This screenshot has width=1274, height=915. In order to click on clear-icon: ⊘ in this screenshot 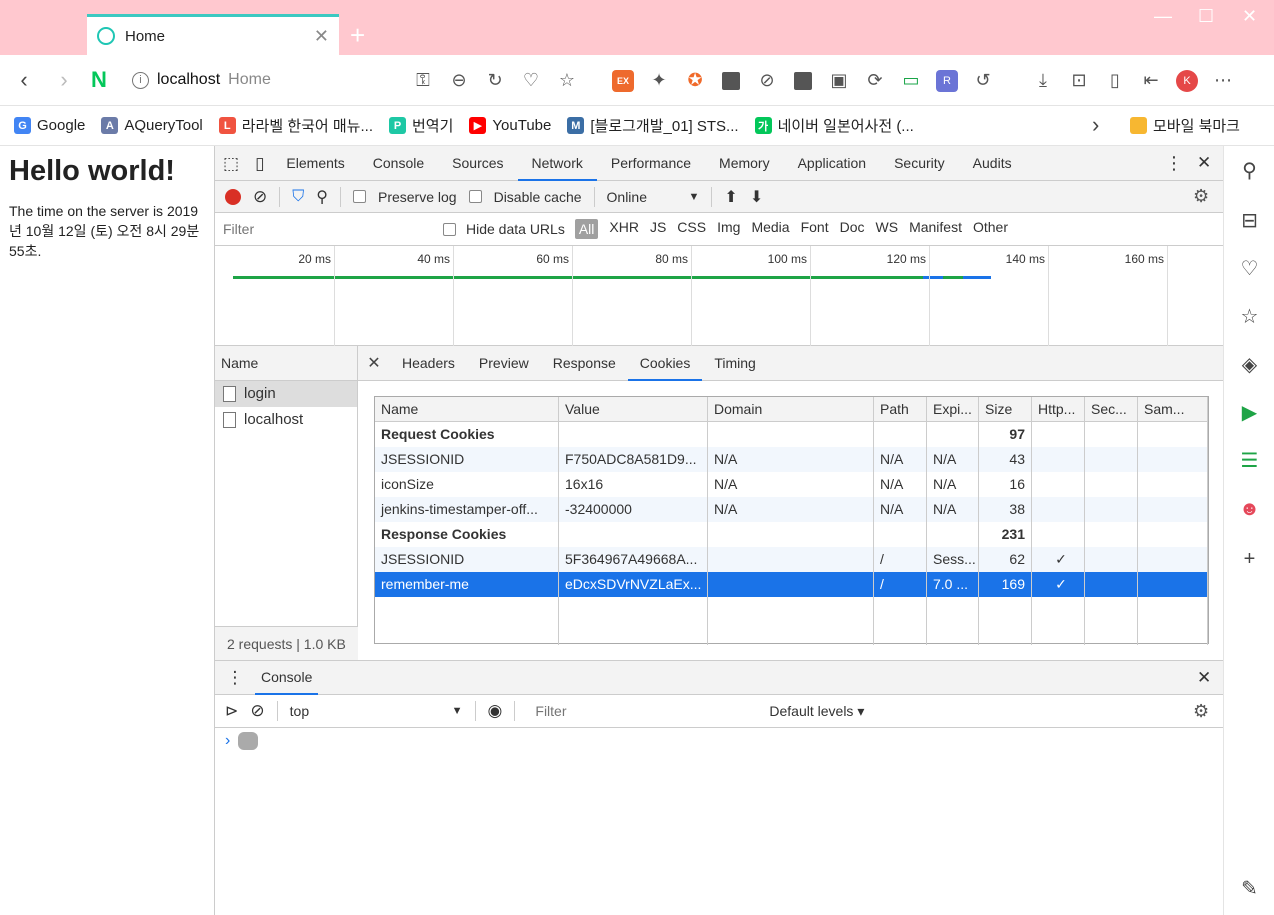, I will do `click(260, 197)`.